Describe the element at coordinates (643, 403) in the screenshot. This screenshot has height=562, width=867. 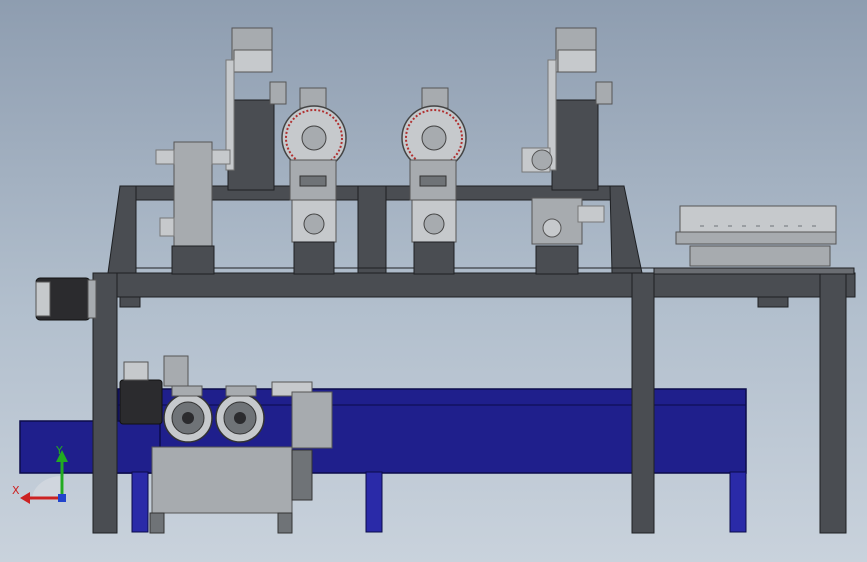
I see `frame-leg-mid` at that location.